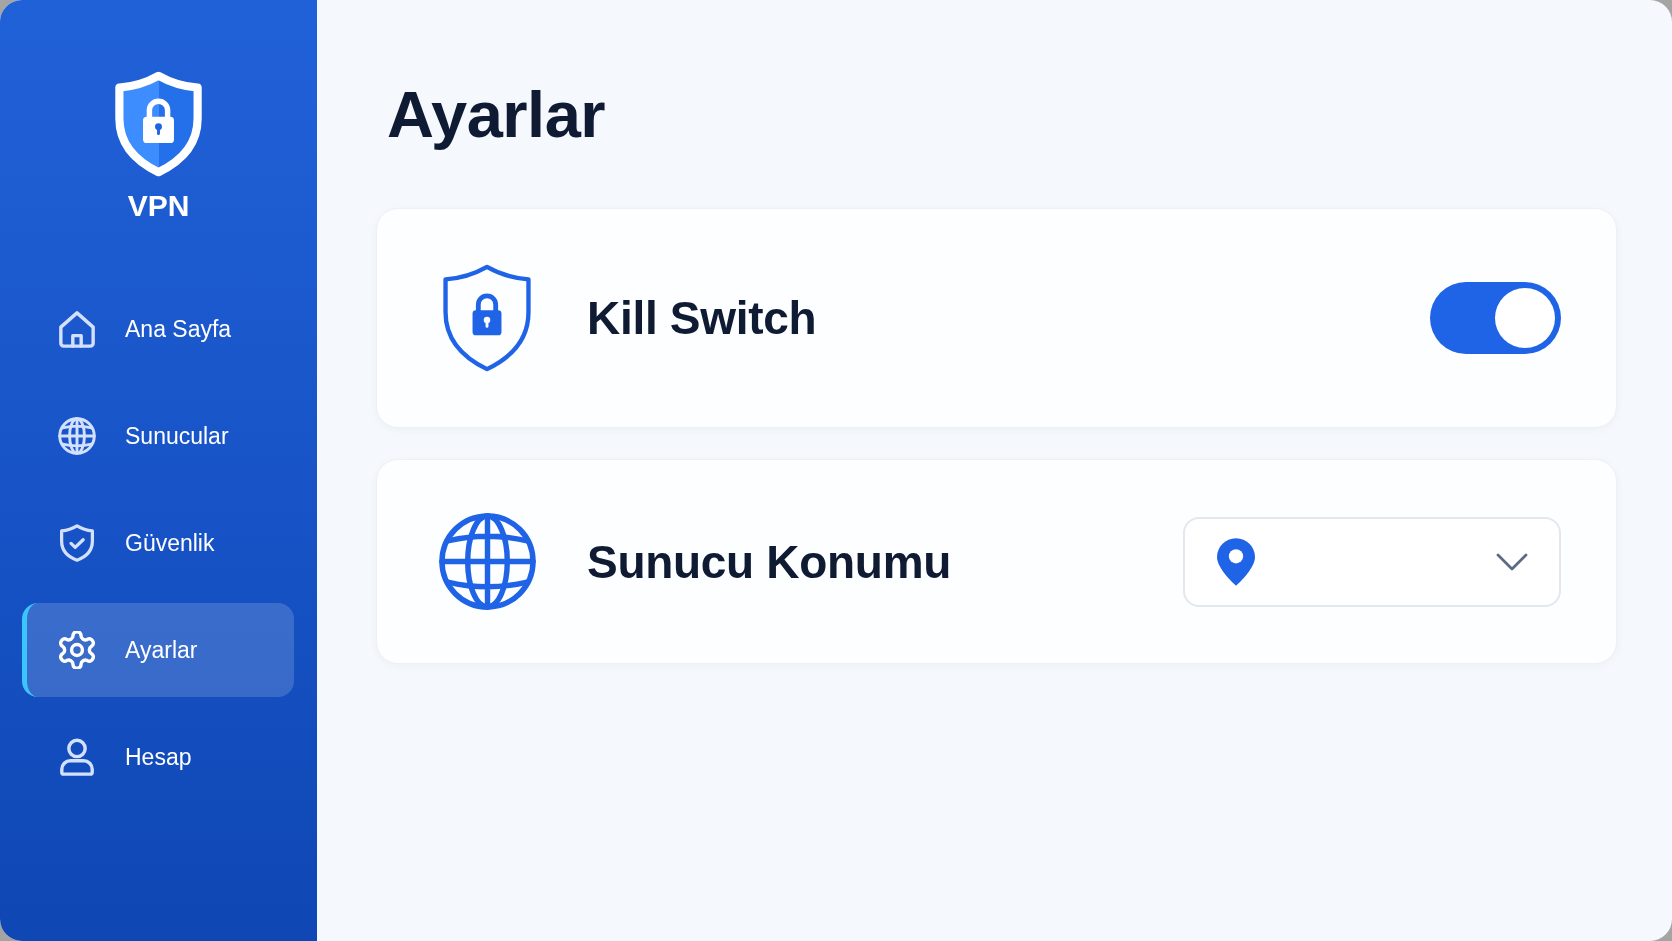 The image size is (1672, 941). What do you see at coordinates (1372, 561) in the screenshot?
I see `location-dropdown` at bounding box center [1372, 561].